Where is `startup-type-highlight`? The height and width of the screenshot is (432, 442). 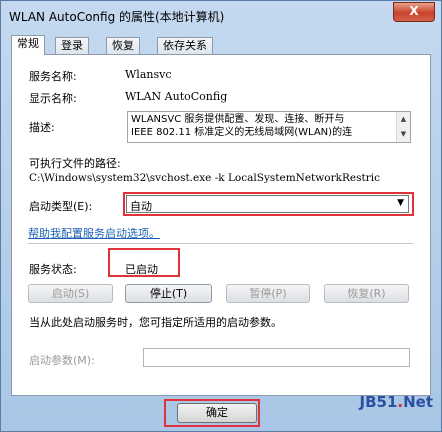
startup-type-highlight is located at coordinates (268, 204).